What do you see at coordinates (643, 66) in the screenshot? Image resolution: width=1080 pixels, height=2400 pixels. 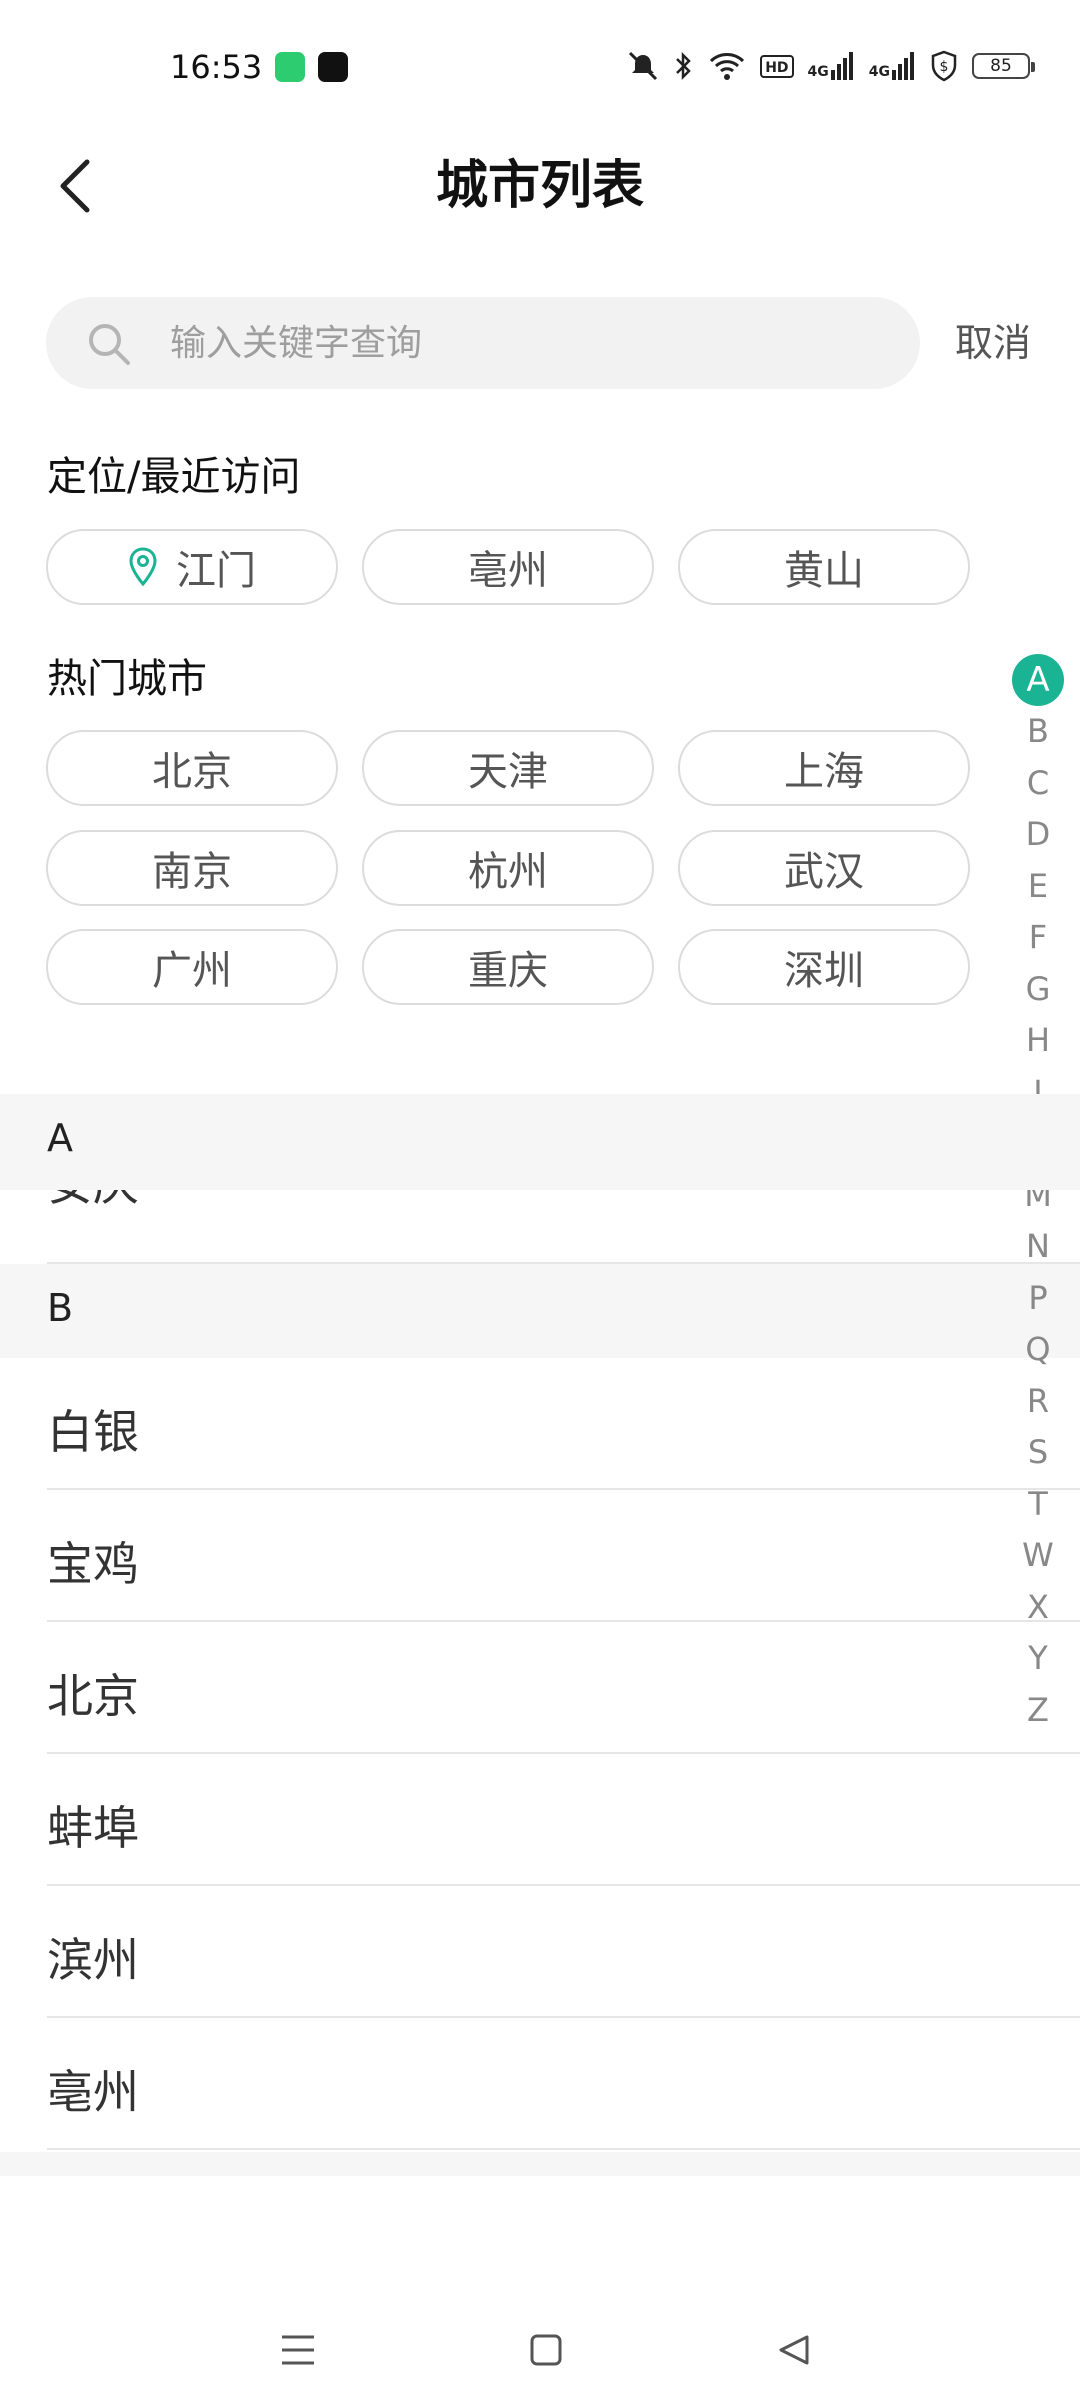 I see `mute-icon` at bounding box center [643, 66].